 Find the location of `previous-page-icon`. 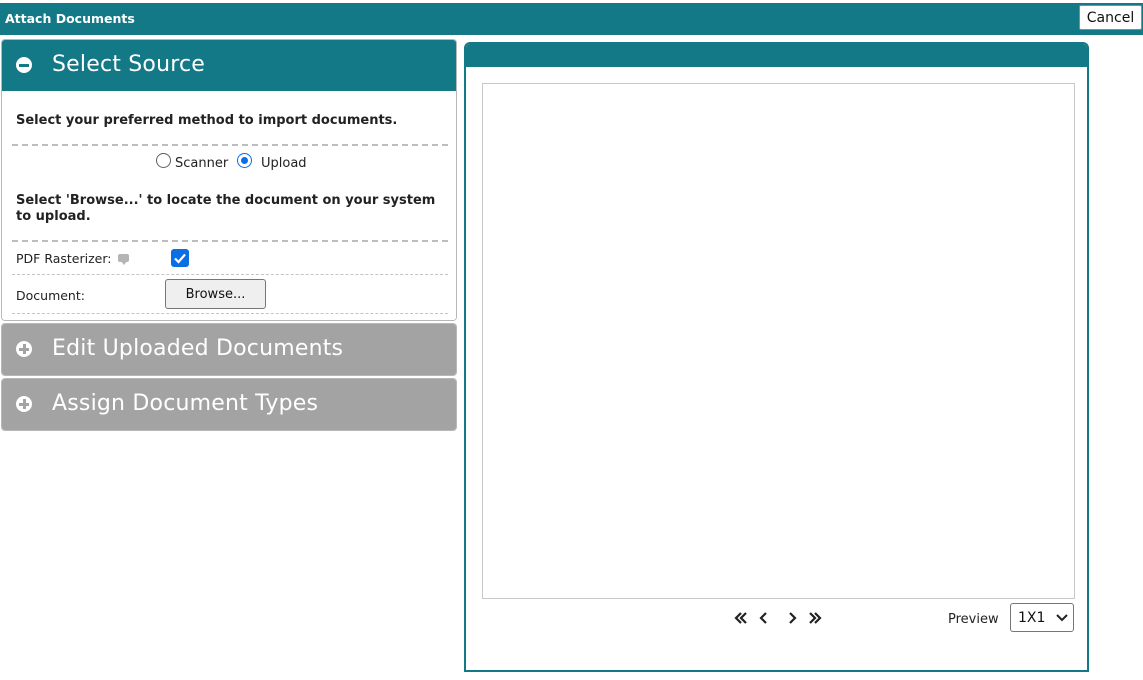

previous-page-icon is located at coordinates (764, 617).